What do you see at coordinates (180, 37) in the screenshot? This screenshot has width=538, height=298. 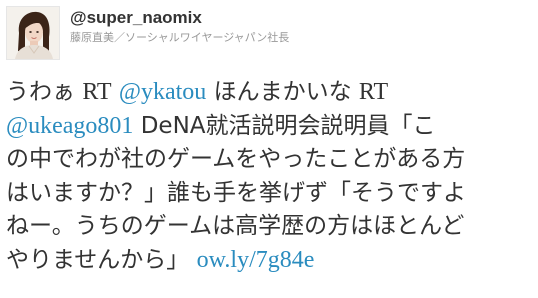 I see `user-subtitle: 藤原直美／ソーシャルワイヤージャパン社長` at bounding box center [180, 37].